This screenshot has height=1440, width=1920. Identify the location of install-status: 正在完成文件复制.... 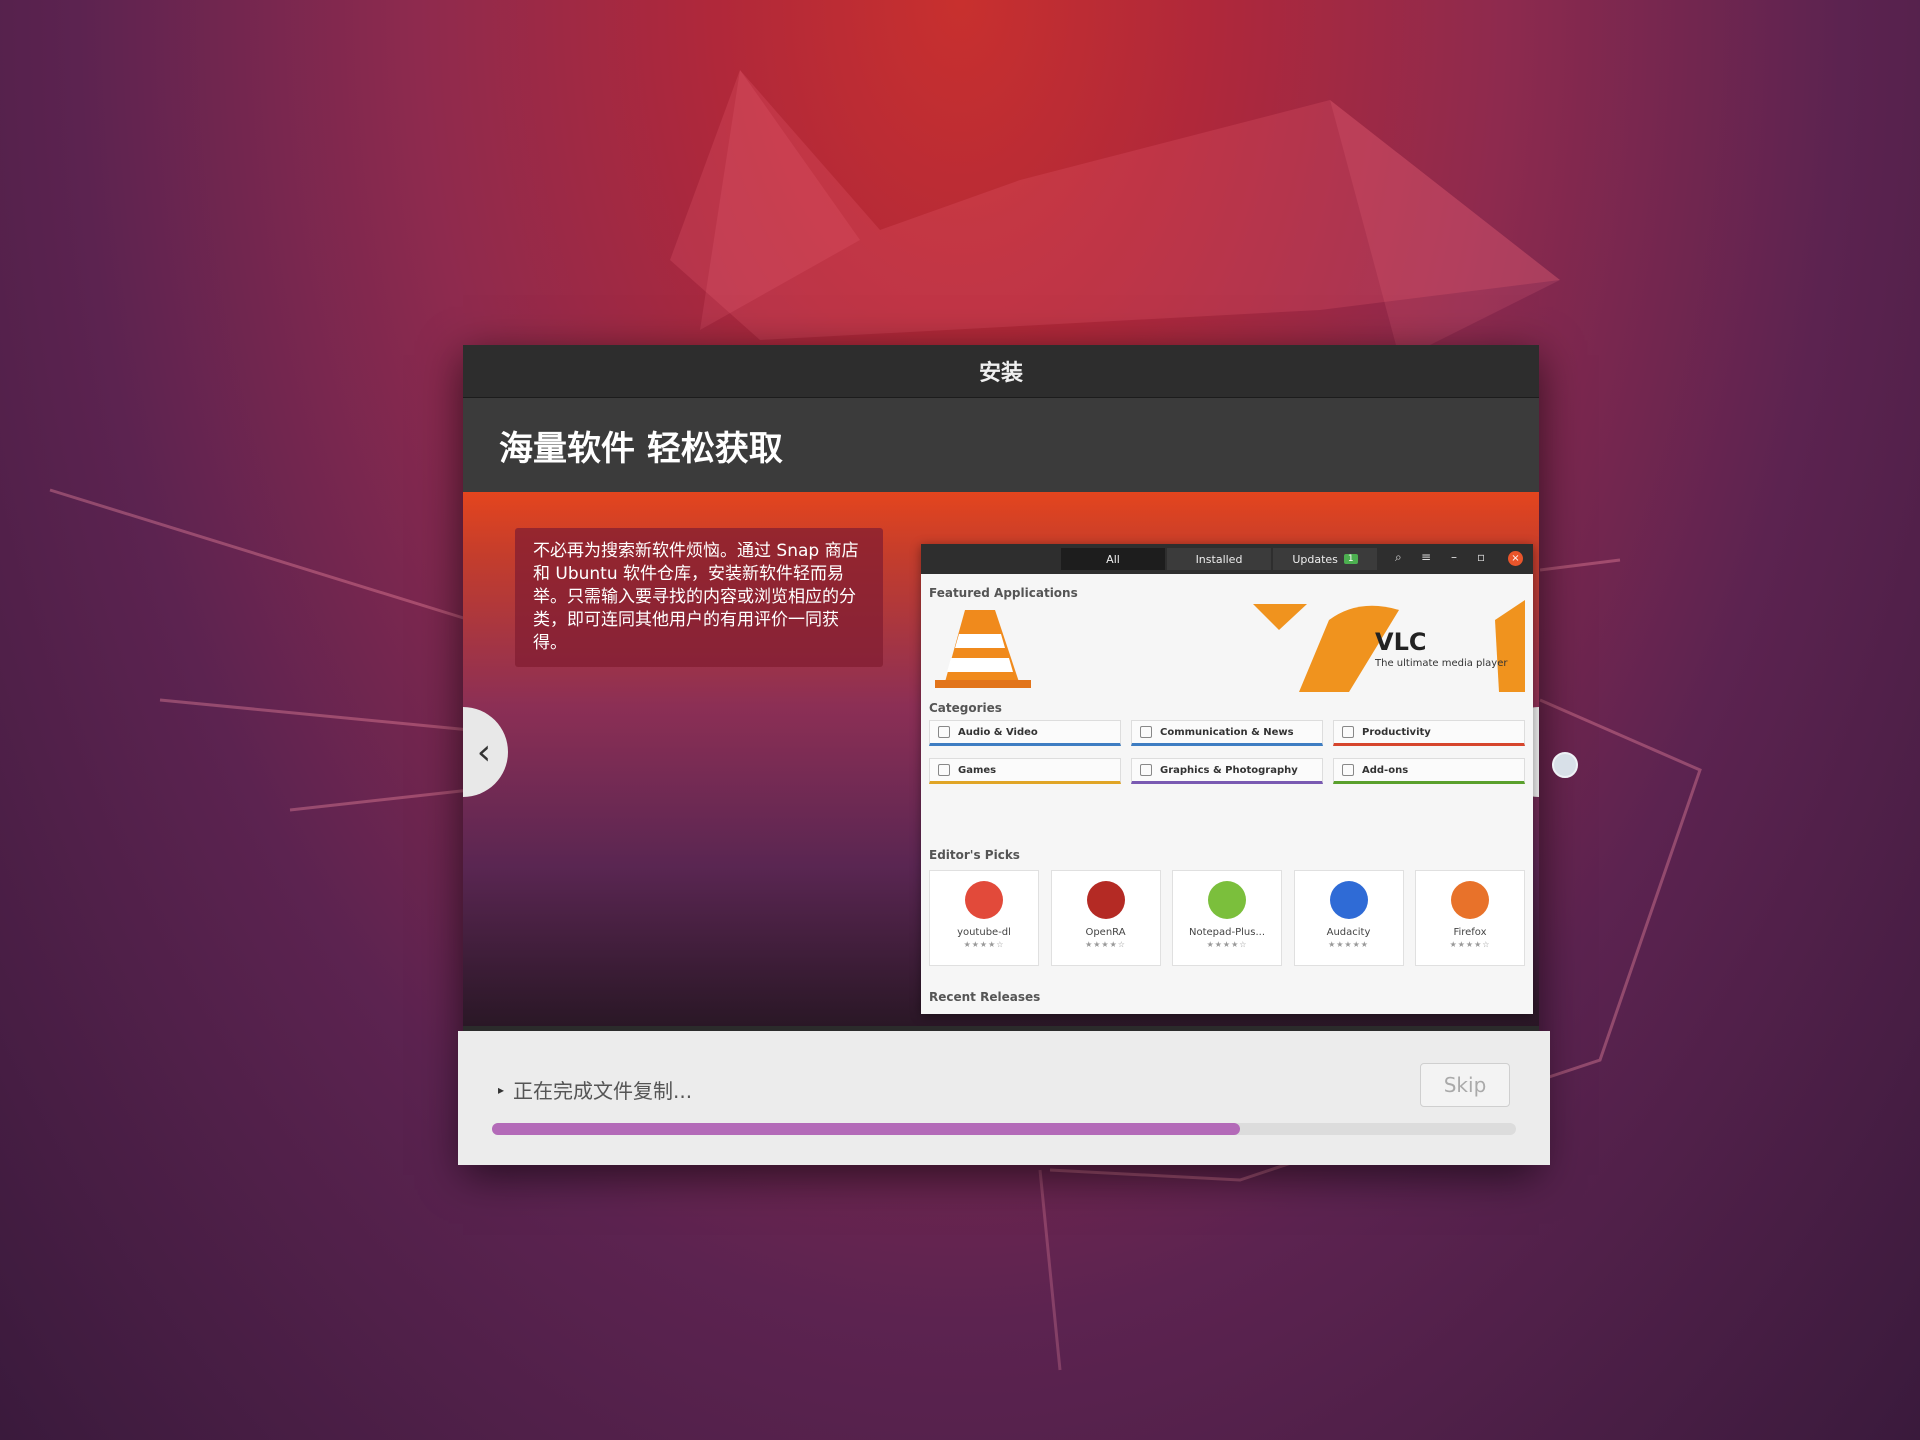
(603, 1091).